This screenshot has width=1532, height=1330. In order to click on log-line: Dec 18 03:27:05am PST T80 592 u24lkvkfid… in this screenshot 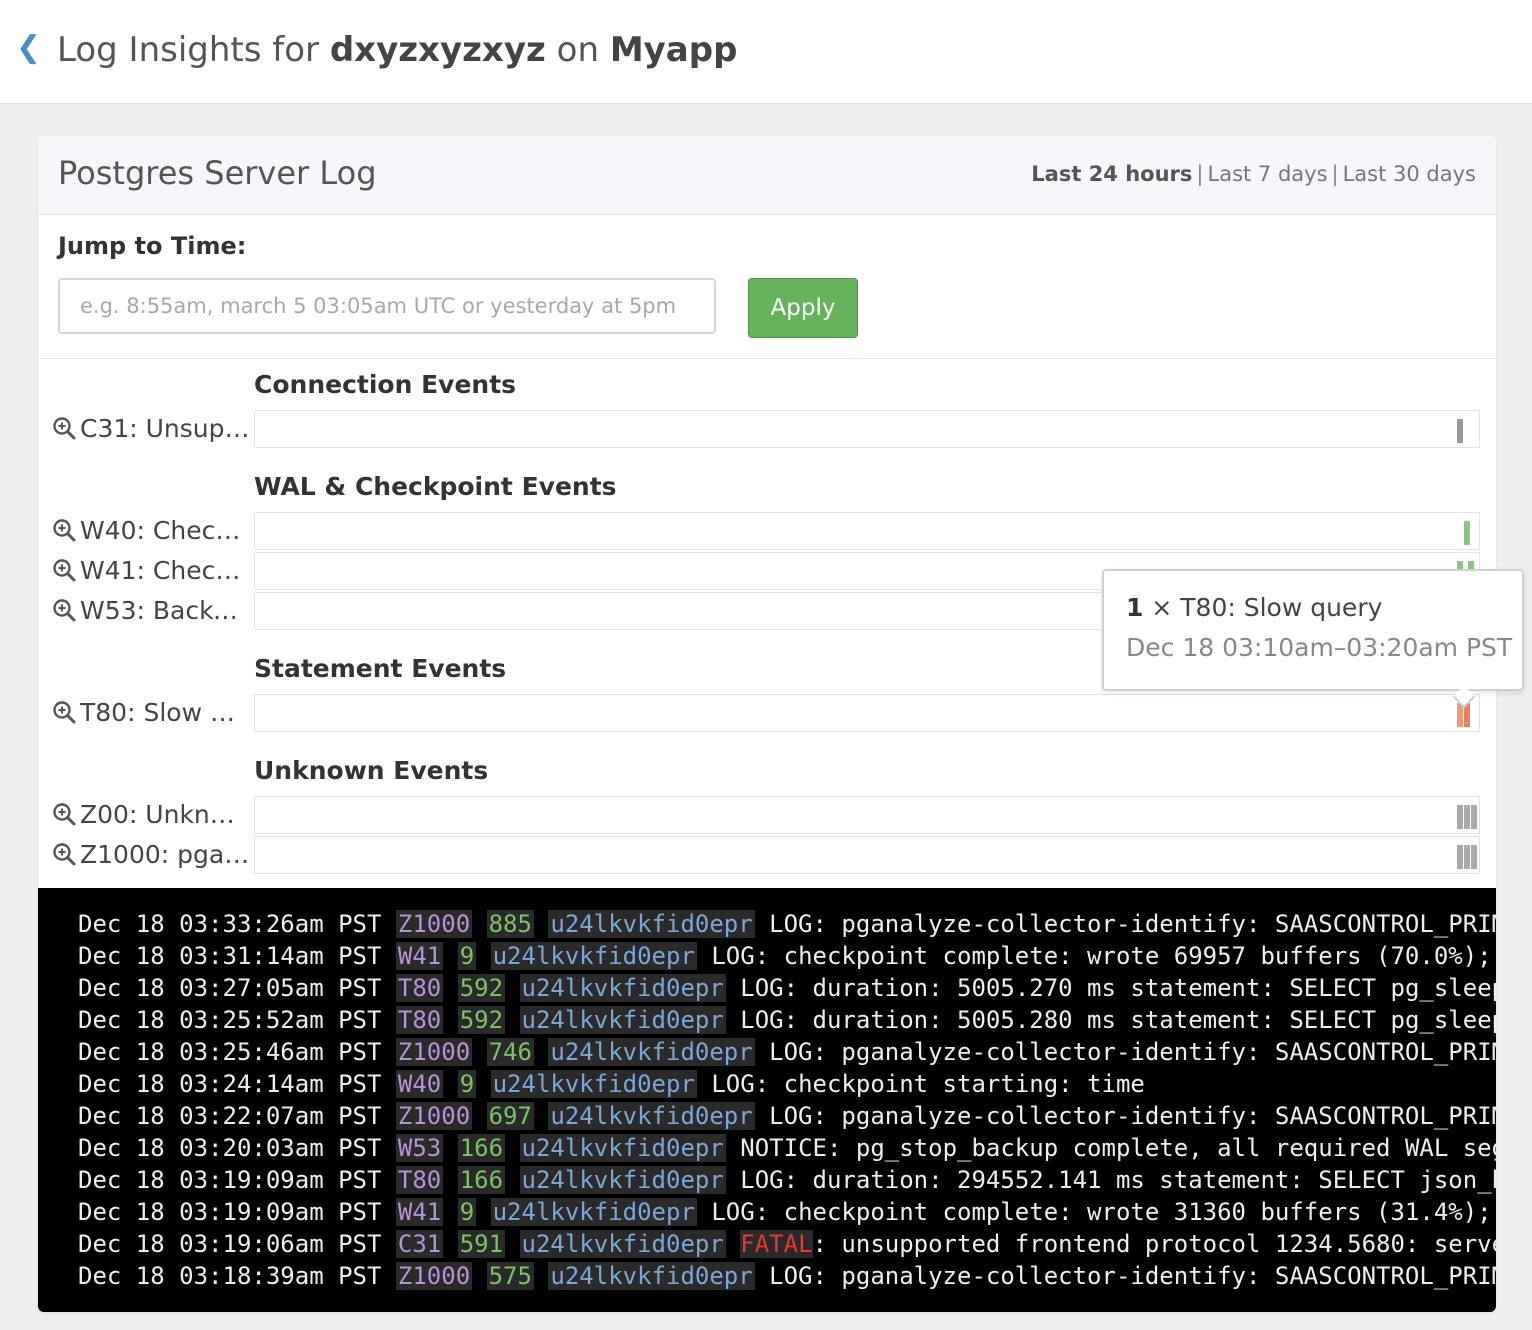, I will do `click(787, 988)`.